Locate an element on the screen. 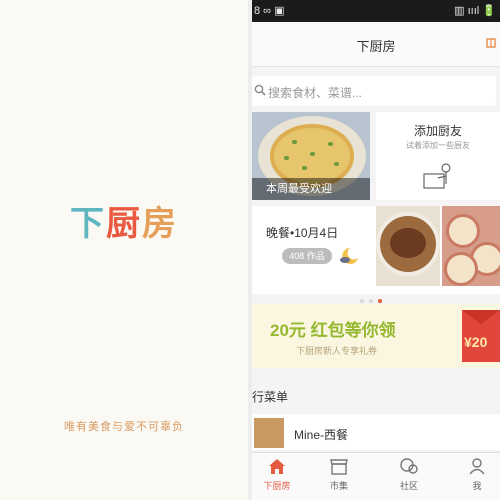  profile-icon is located at coordinates (477, 467).